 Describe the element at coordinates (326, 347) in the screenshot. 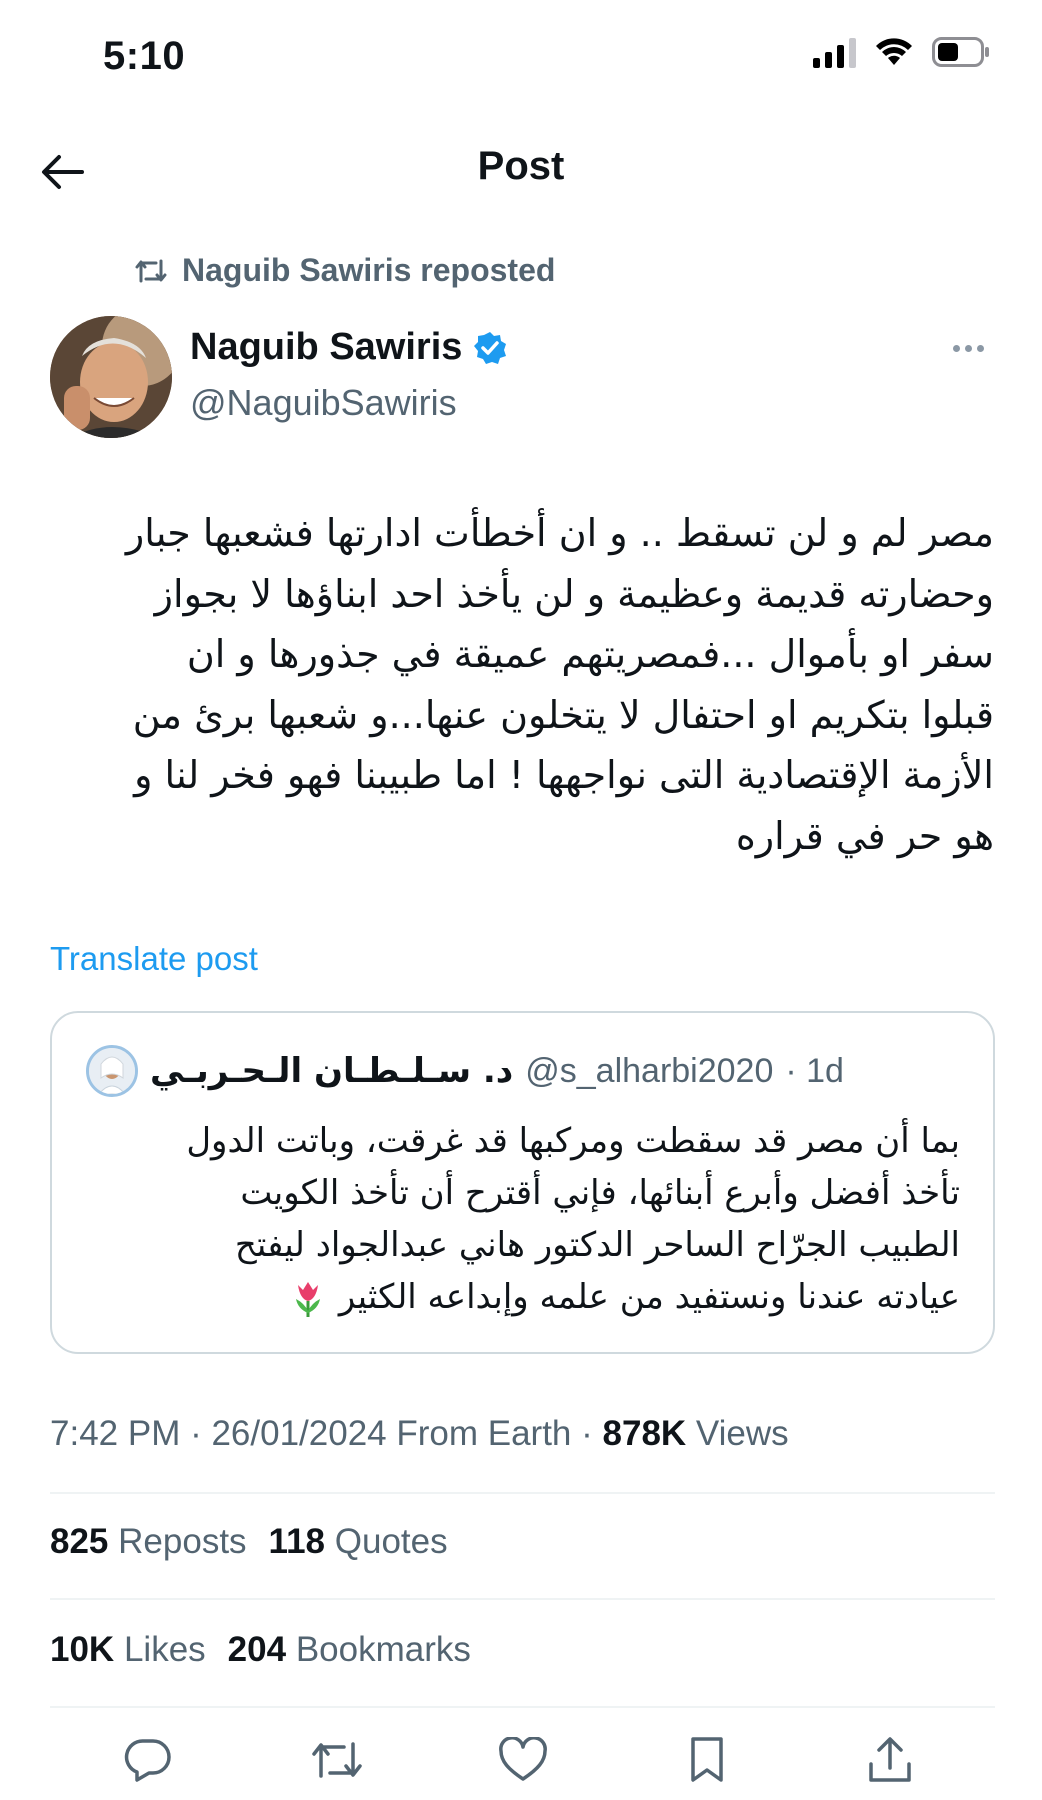

I see `author-name: Naguib Sawiris` at that location.